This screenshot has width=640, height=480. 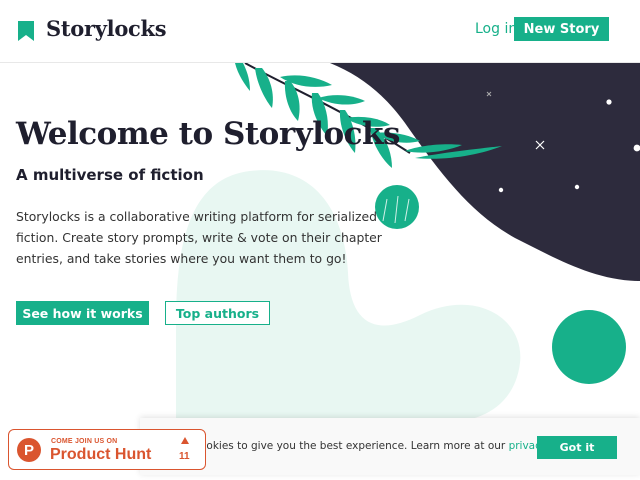 What do you see at coordinates (29, 450) in the screenshot?
I see `product-hunt-logo-icon: P` at bounding box center [29, 450].